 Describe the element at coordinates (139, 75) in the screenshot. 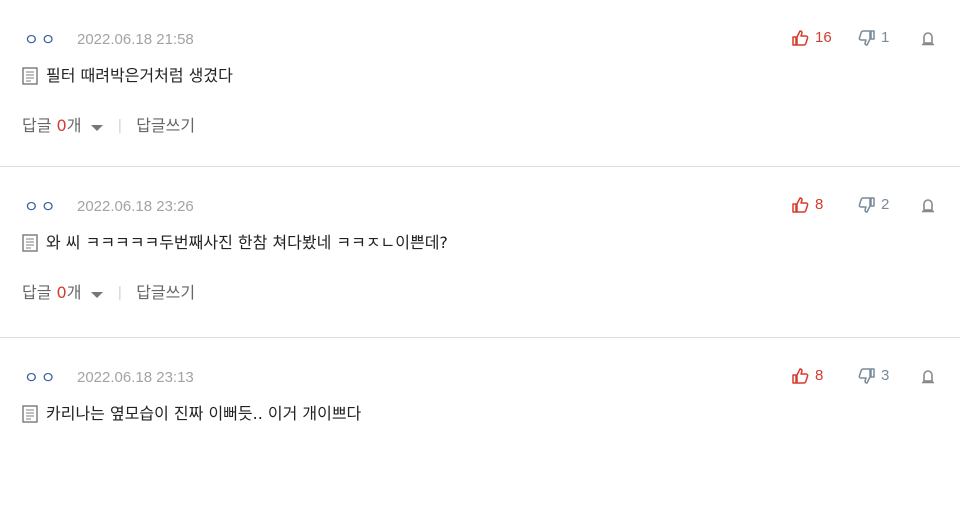

I see `comment-text: 필터 때려박은거처럼 생겼다` at that location.